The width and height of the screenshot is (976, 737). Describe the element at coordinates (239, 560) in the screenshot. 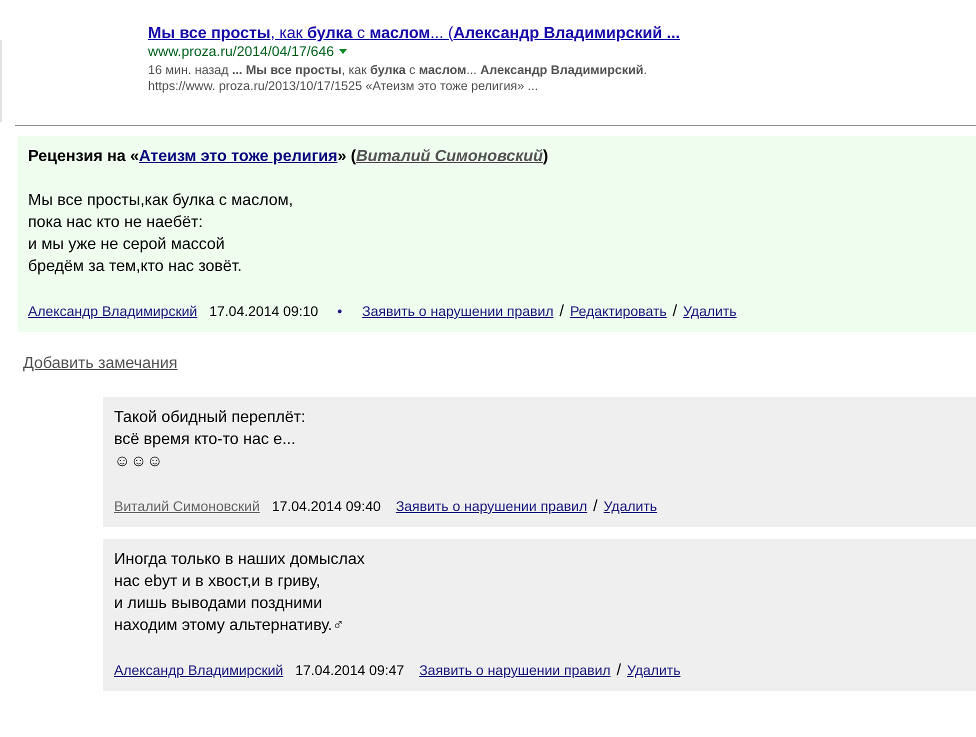

I see `comment-line: Иногда только в наших домыслах` at that location.